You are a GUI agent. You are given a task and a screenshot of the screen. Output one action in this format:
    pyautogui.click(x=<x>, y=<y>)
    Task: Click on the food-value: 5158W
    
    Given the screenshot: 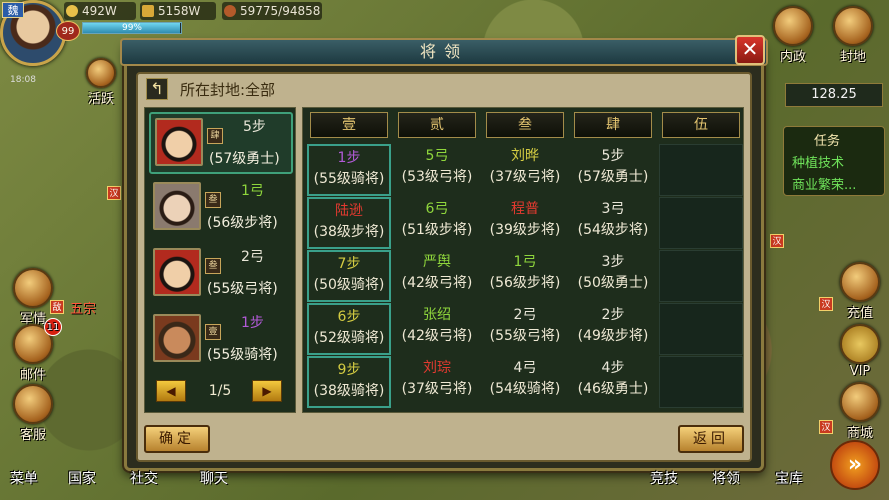 What is the action you would take?
    pyautogui.click(x=179, y=11)
    